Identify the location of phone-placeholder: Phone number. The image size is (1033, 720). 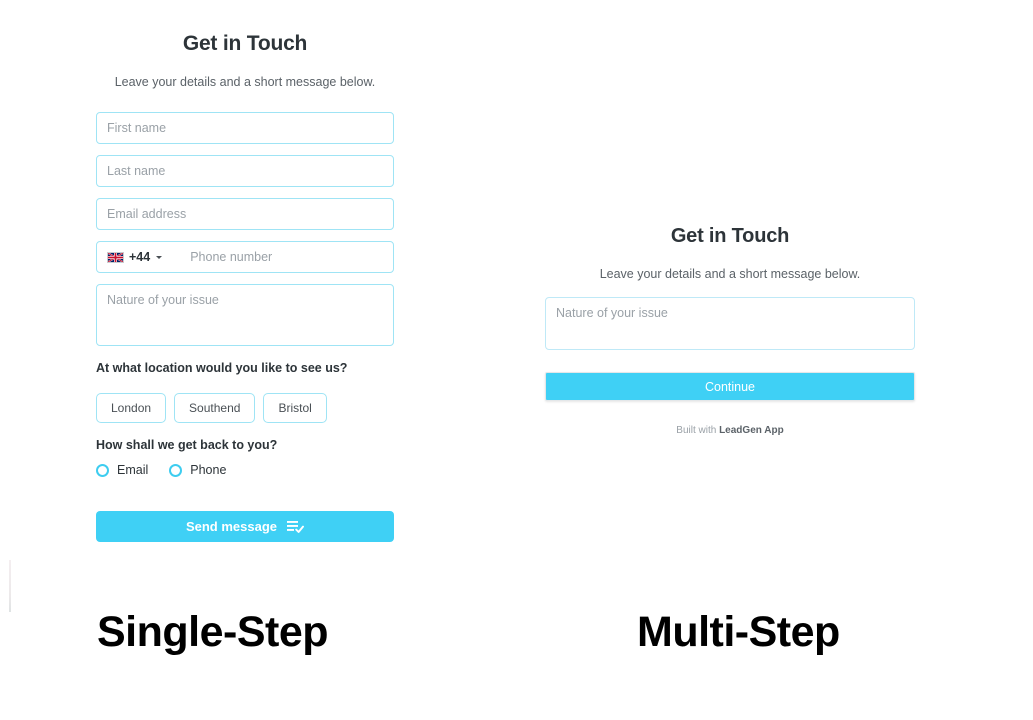
(231, 257).